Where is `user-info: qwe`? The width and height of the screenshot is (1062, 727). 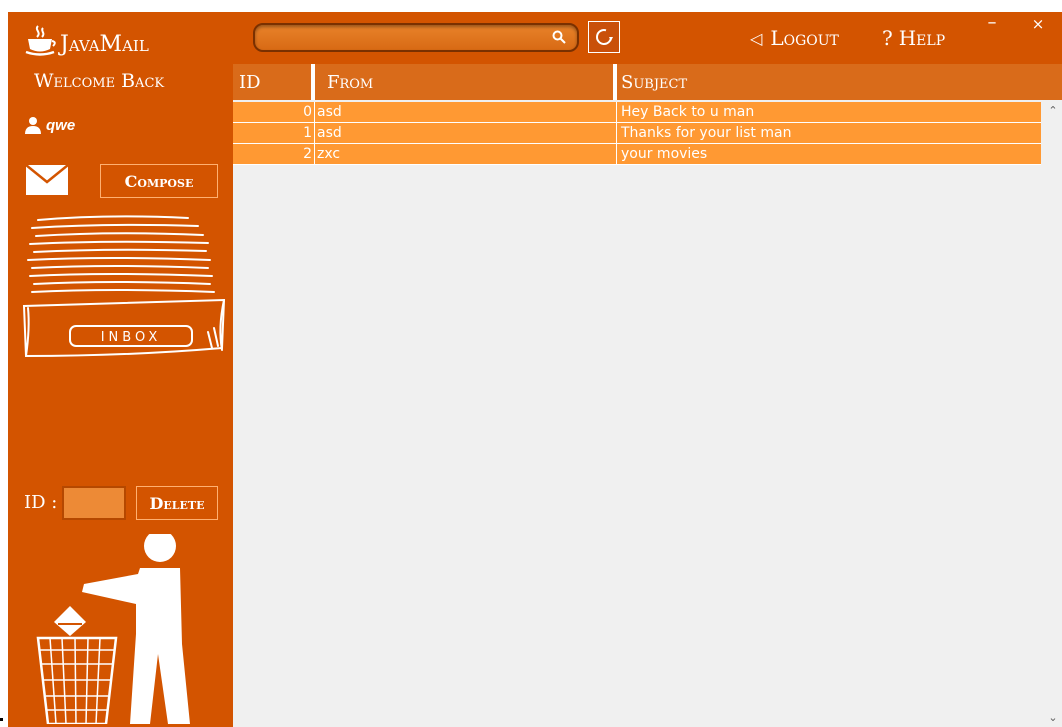 user-info: qwe is located at coordinates (49, 125).